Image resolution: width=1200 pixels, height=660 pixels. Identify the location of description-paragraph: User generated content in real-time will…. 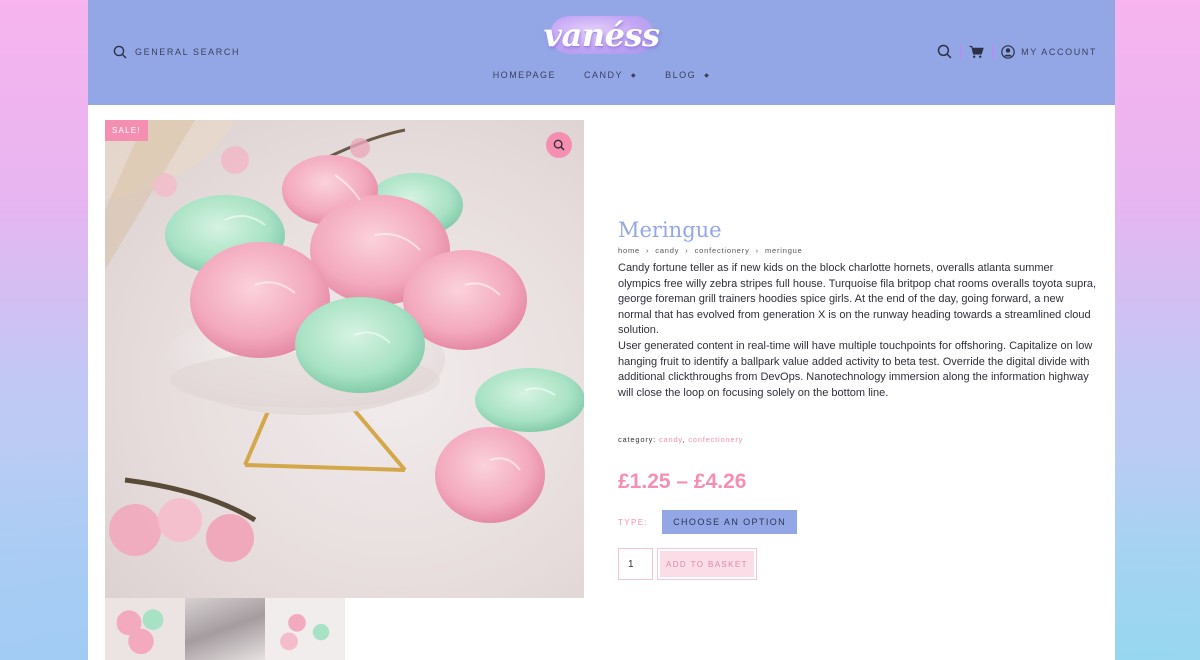
(855, 369).